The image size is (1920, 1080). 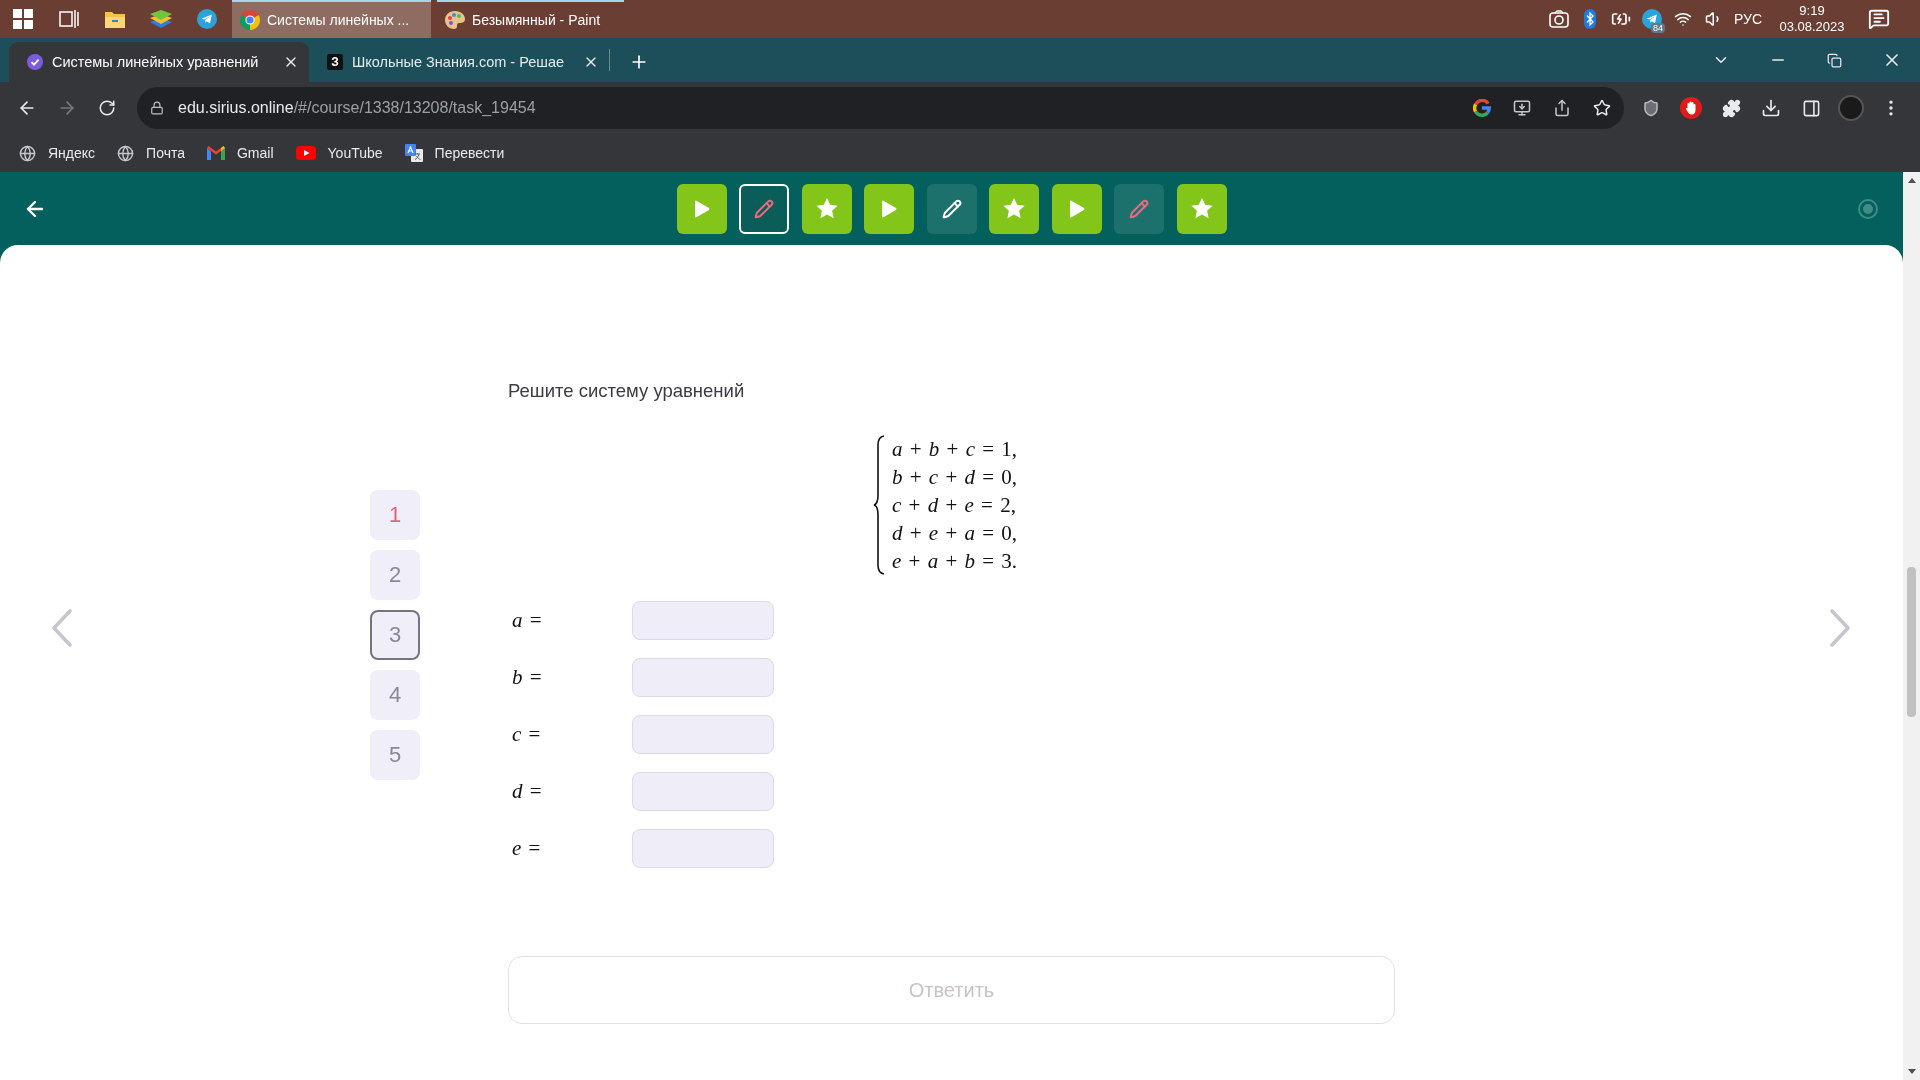 What do you see at coordinates (357, 108) in the screenshot?
I see `url-text: edu.sirius.online/#/course/1338/13208/task_19454` at bounding box center [357, 108].